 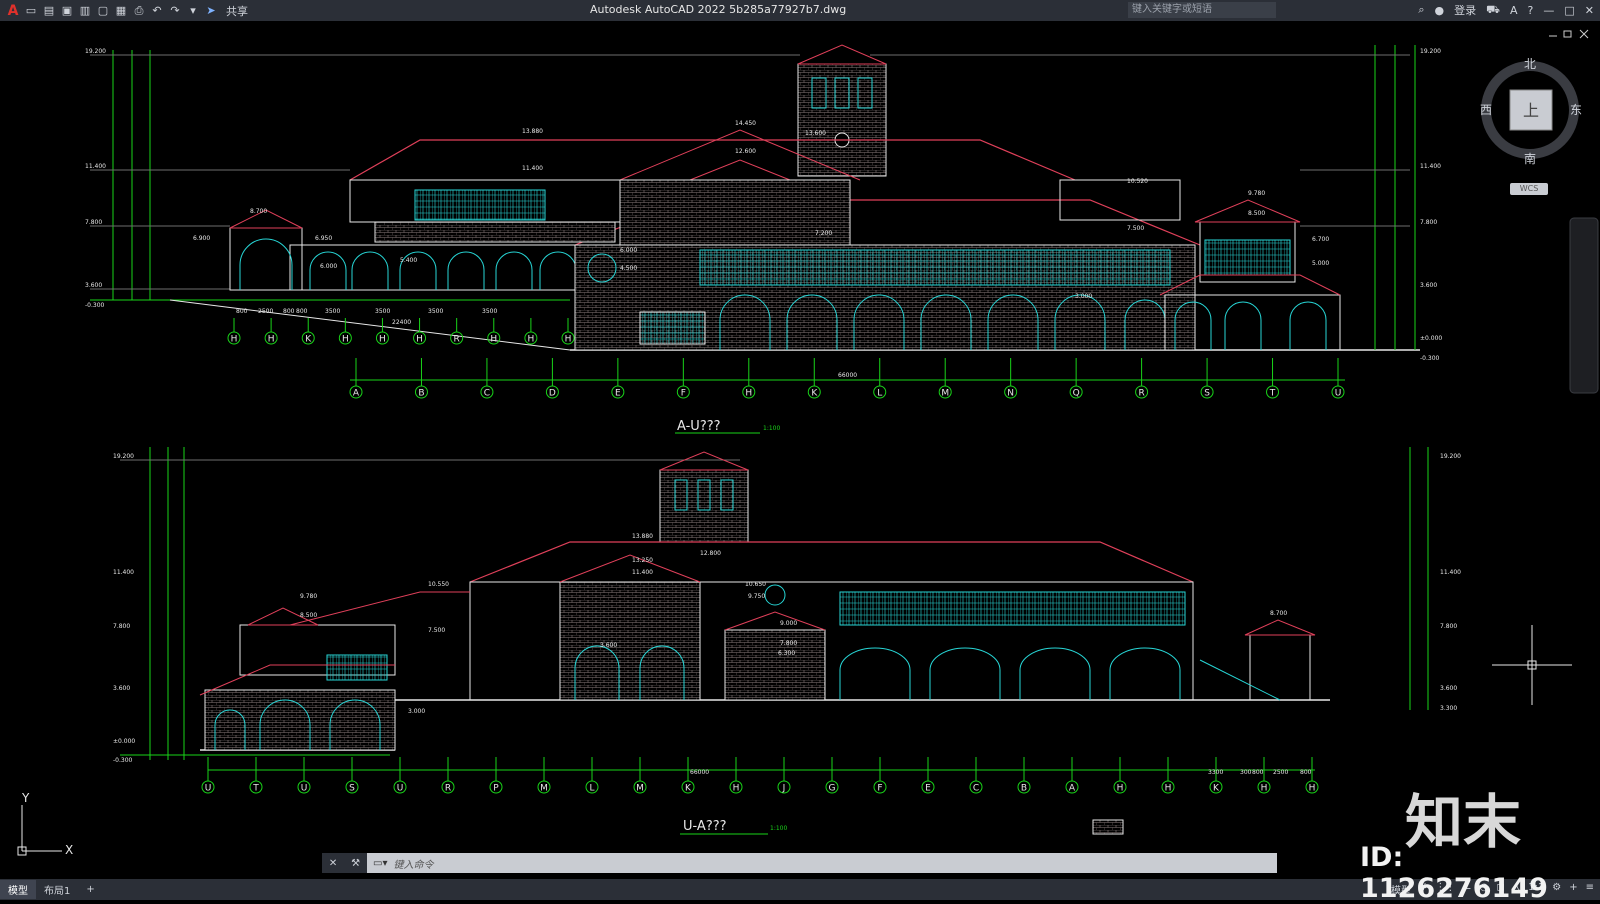 I want to click on cart-icon: ⛟, so click(x=1493, y=10).